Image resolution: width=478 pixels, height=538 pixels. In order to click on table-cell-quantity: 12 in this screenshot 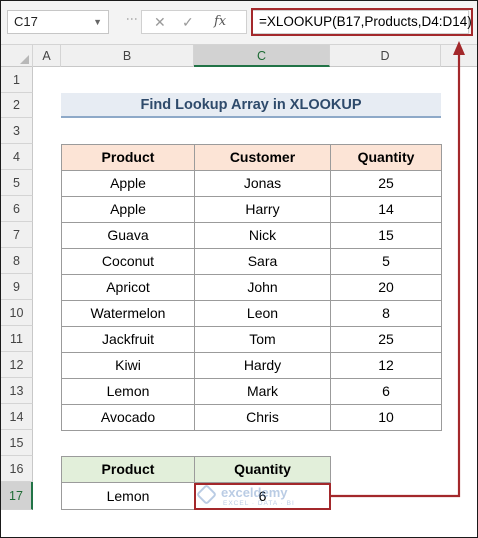, I will do `click(386, 365)`.